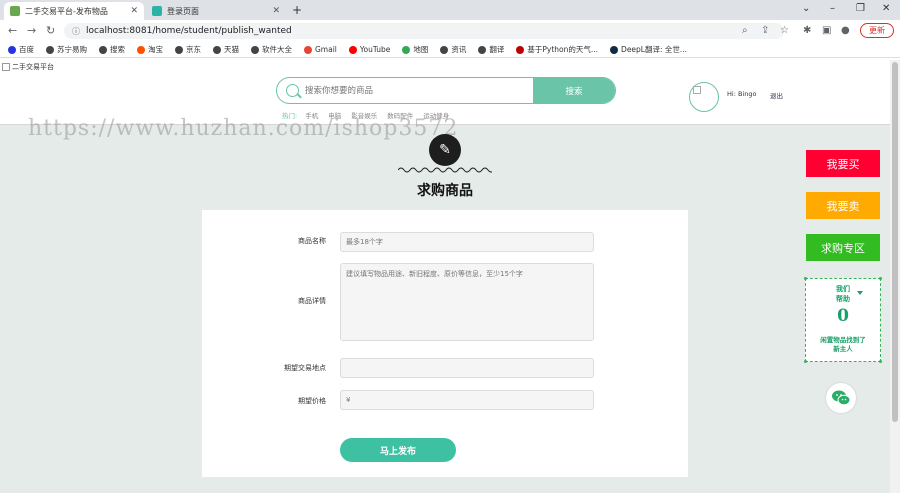 Image resolution: width=900 pixels, height=493 pixels. Describe the element at coordinates (697, 90) in the screenshot. I see `broken-image-icon` at that location.